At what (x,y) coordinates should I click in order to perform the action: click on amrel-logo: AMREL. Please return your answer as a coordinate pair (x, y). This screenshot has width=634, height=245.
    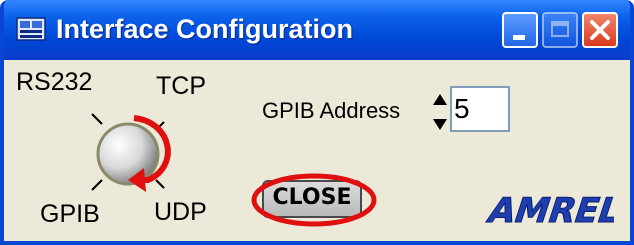
    Looking at the image, I should click on (549, 210).